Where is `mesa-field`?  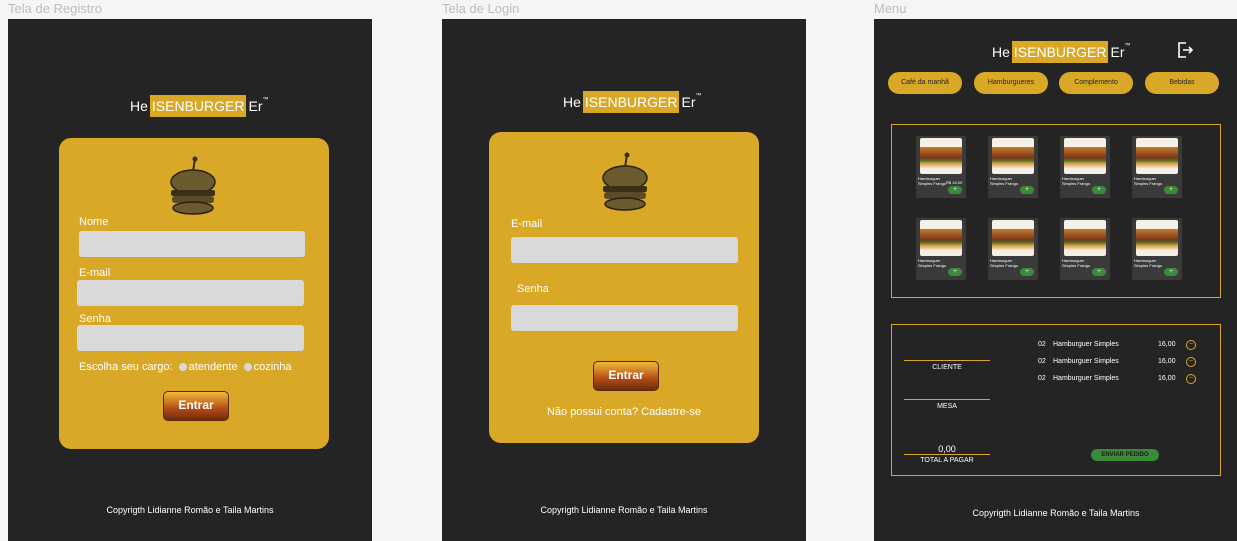
mesa-field is located at coordinates (947, 399).